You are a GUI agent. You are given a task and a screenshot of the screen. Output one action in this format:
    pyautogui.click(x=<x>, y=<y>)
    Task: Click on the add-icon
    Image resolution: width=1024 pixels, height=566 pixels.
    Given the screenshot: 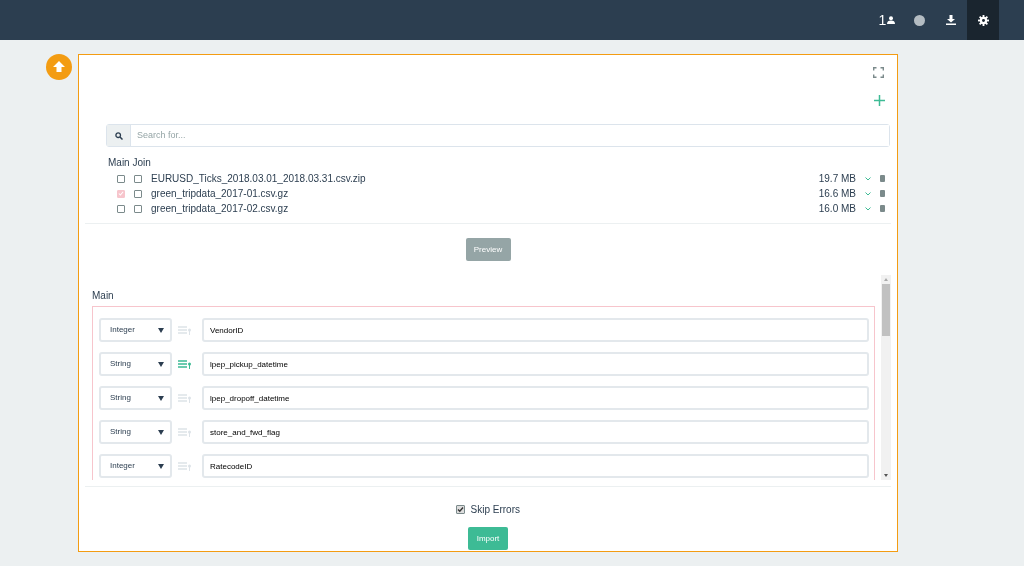 What is the action you would take?
    pyautogui.click(x=879, y=100)
    